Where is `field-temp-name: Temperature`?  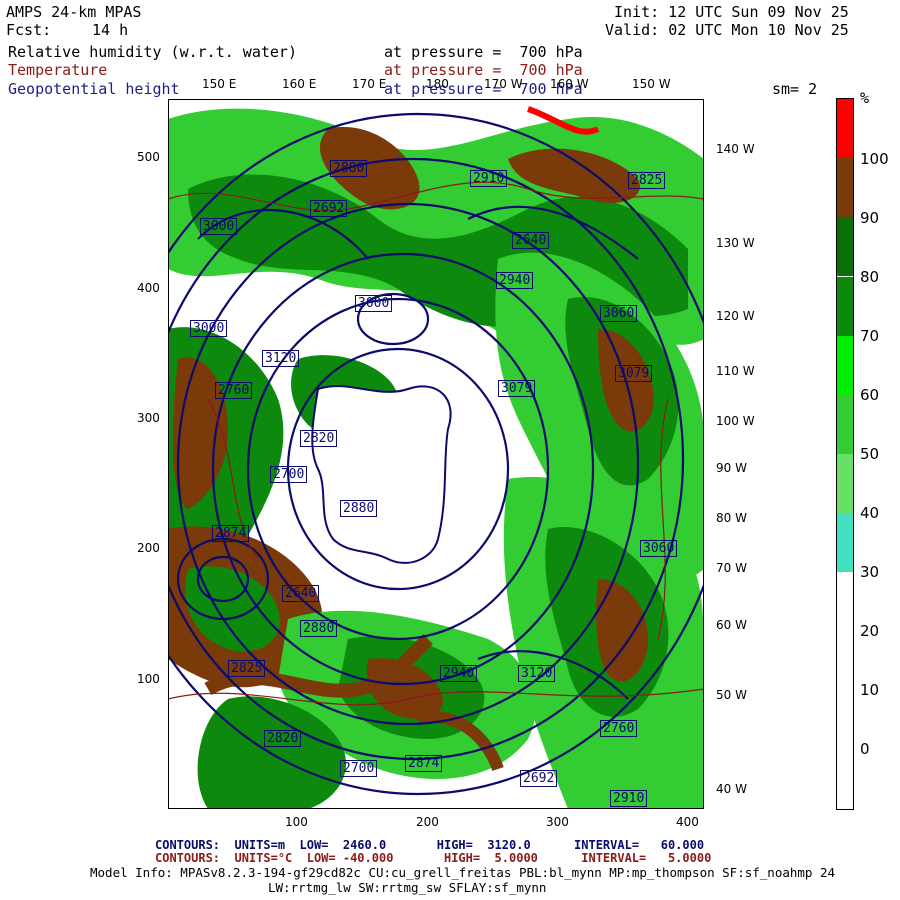 field-temp-name: Temperature is located at coordinates (58, 70).